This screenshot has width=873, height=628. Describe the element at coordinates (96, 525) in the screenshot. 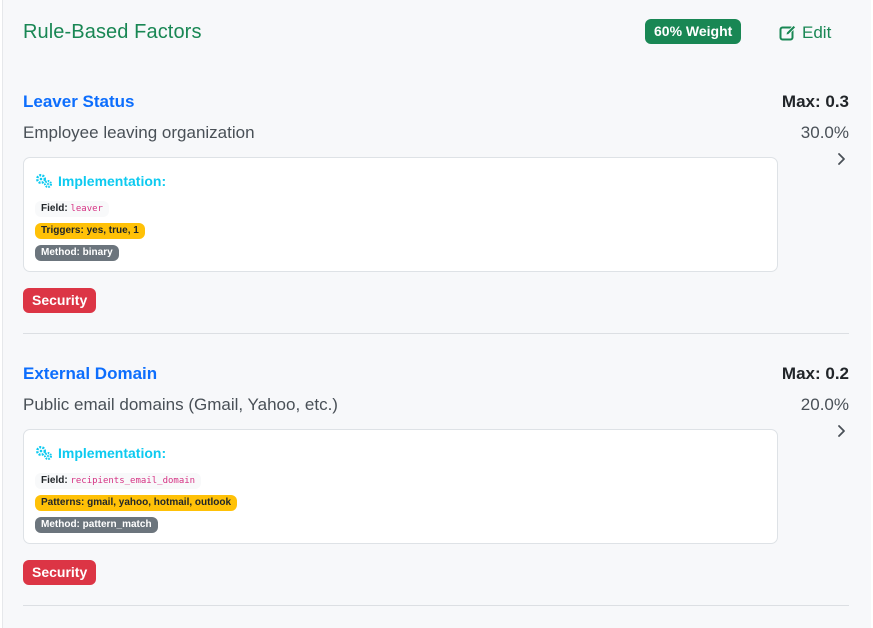

I see `method-tag: Method: pattern_match` at that location.